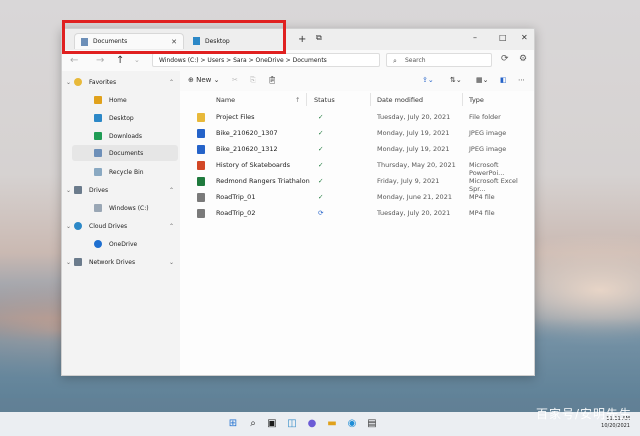 Image resolution: width=640 pixels, height=436 pixels. Describe the element at coordinates (357, 81) in the screenshot. I see `command-bar: ⊕ New ⌄ ✂ ⎘ 📋︎ ⇪⌄ ⇅⌄ ▦⌄ ◧ ⋯` at that location.